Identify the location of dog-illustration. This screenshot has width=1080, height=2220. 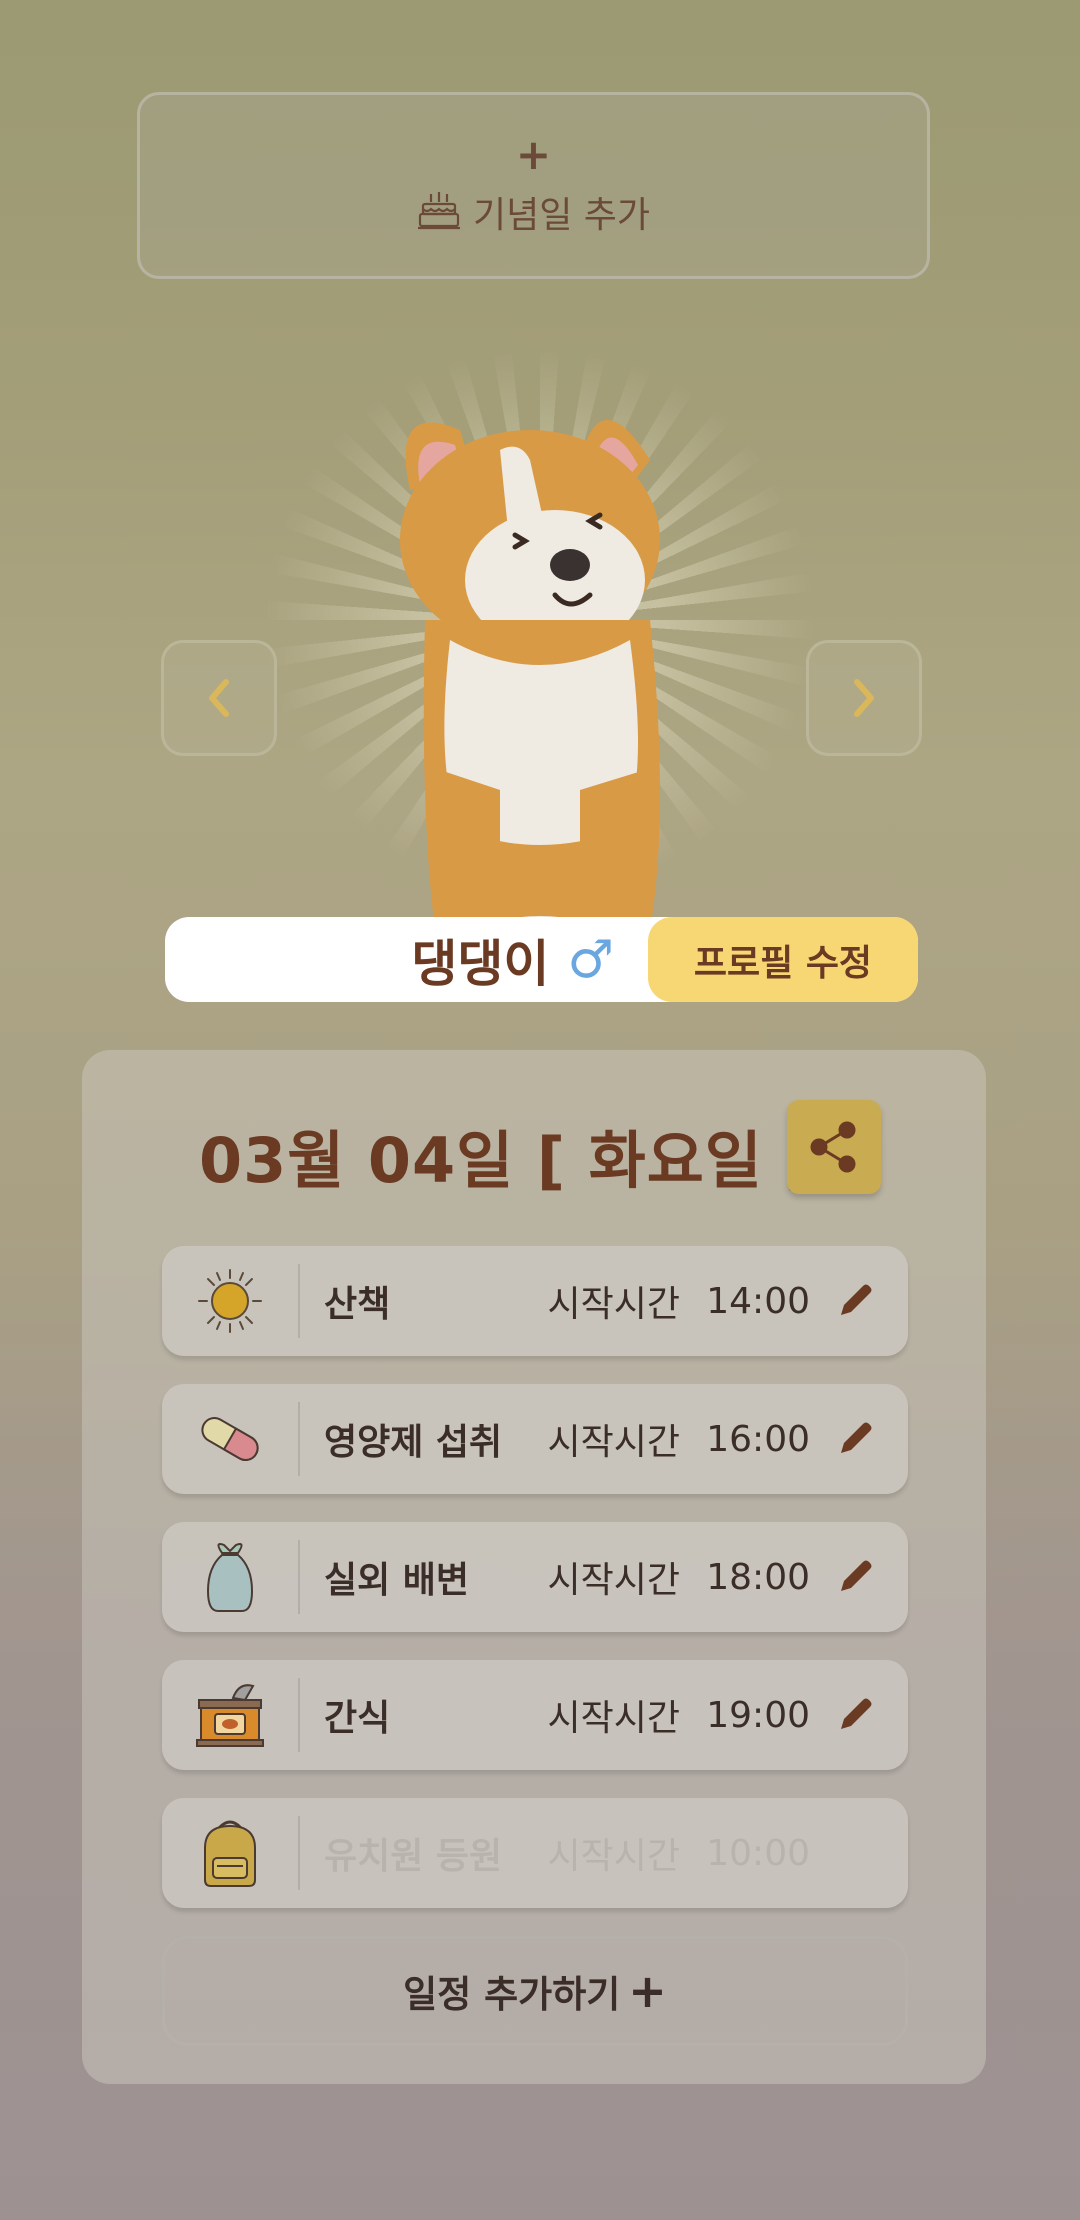
(530, 675).